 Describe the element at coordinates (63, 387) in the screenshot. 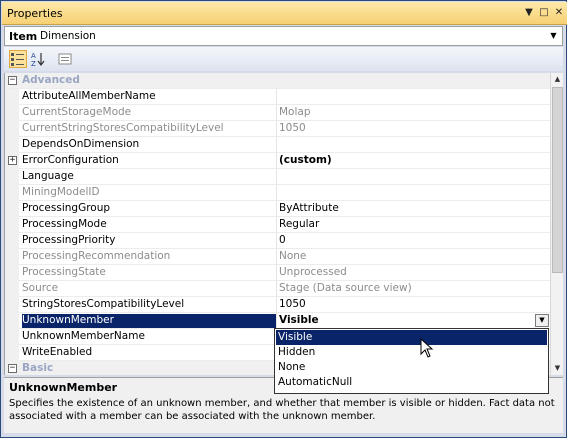

I see `description-title: UnknownMember` at that location.